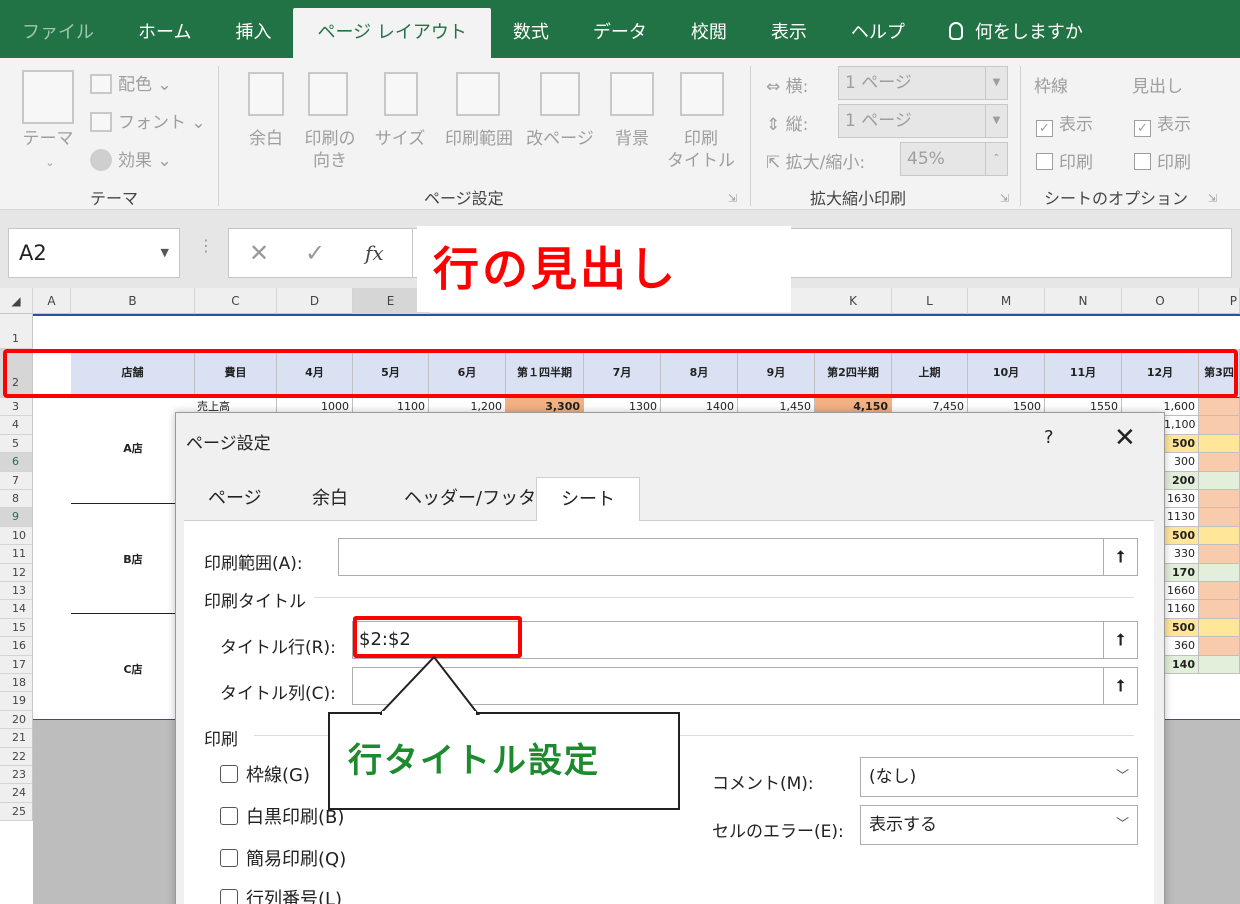 This screenshot has width=1240, height=904. Describe the element at coordinates (315, 301) in the screenshot. I see `column-header: D` at that location.